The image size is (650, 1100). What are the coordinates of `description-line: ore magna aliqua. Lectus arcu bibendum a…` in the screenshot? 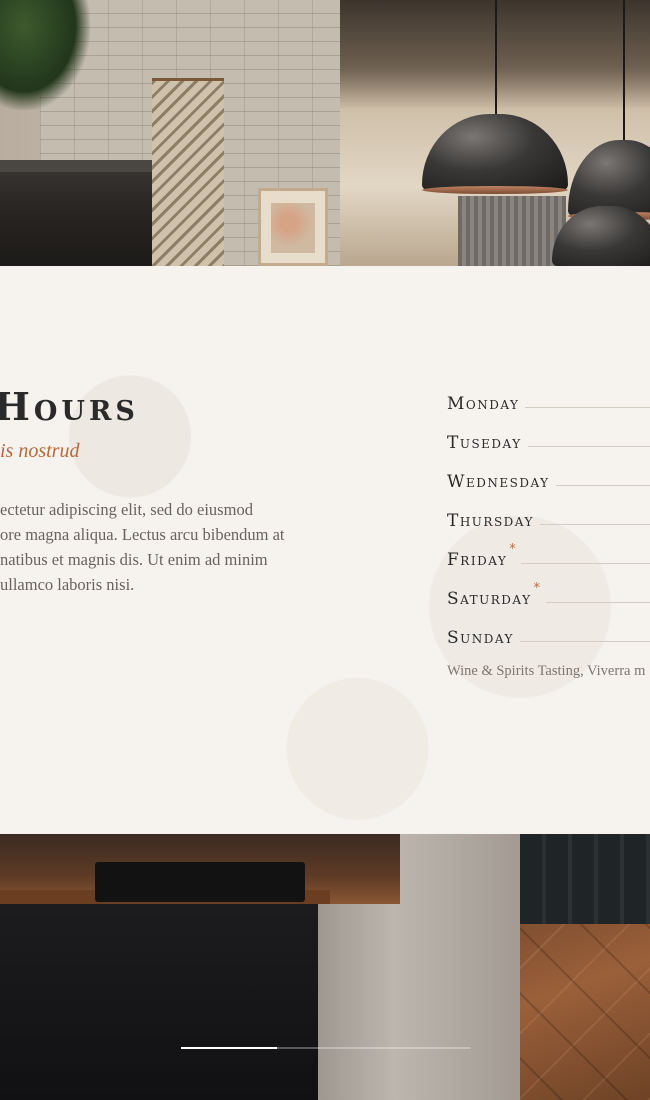 It's located at (142, 534).